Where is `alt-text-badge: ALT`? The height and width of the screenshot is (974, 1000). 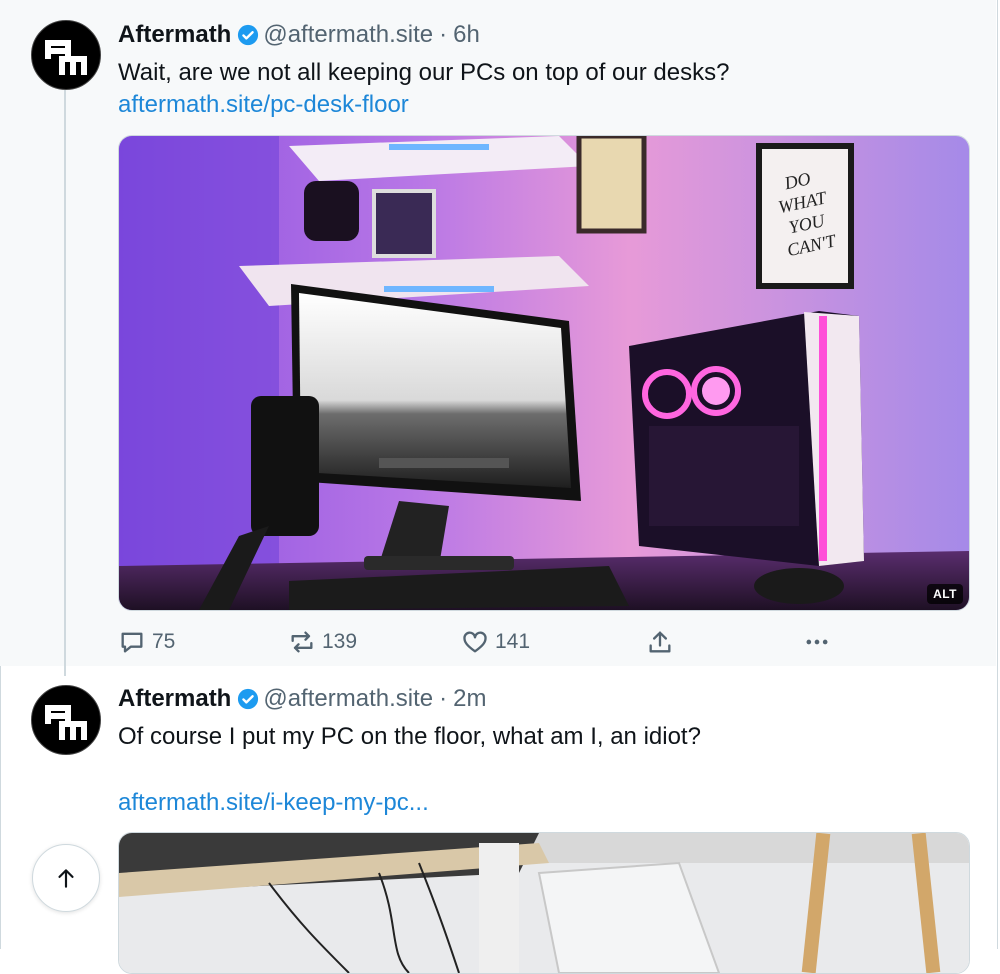
alt-text-badge: ALT is located at coordinates (945, 594).